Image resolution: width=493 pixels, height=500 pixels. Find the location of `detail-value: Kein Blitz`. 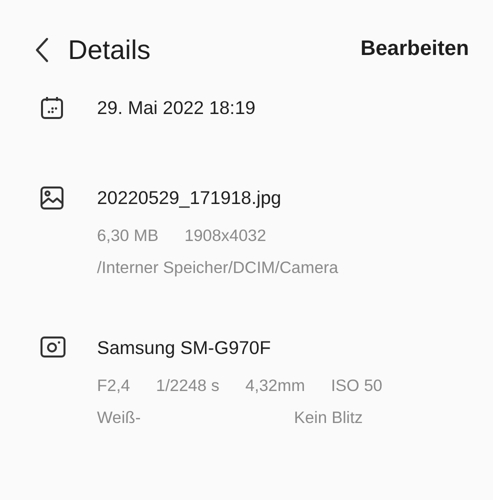

detail-value: Kein Blitz is located at coordinates (328, 418).